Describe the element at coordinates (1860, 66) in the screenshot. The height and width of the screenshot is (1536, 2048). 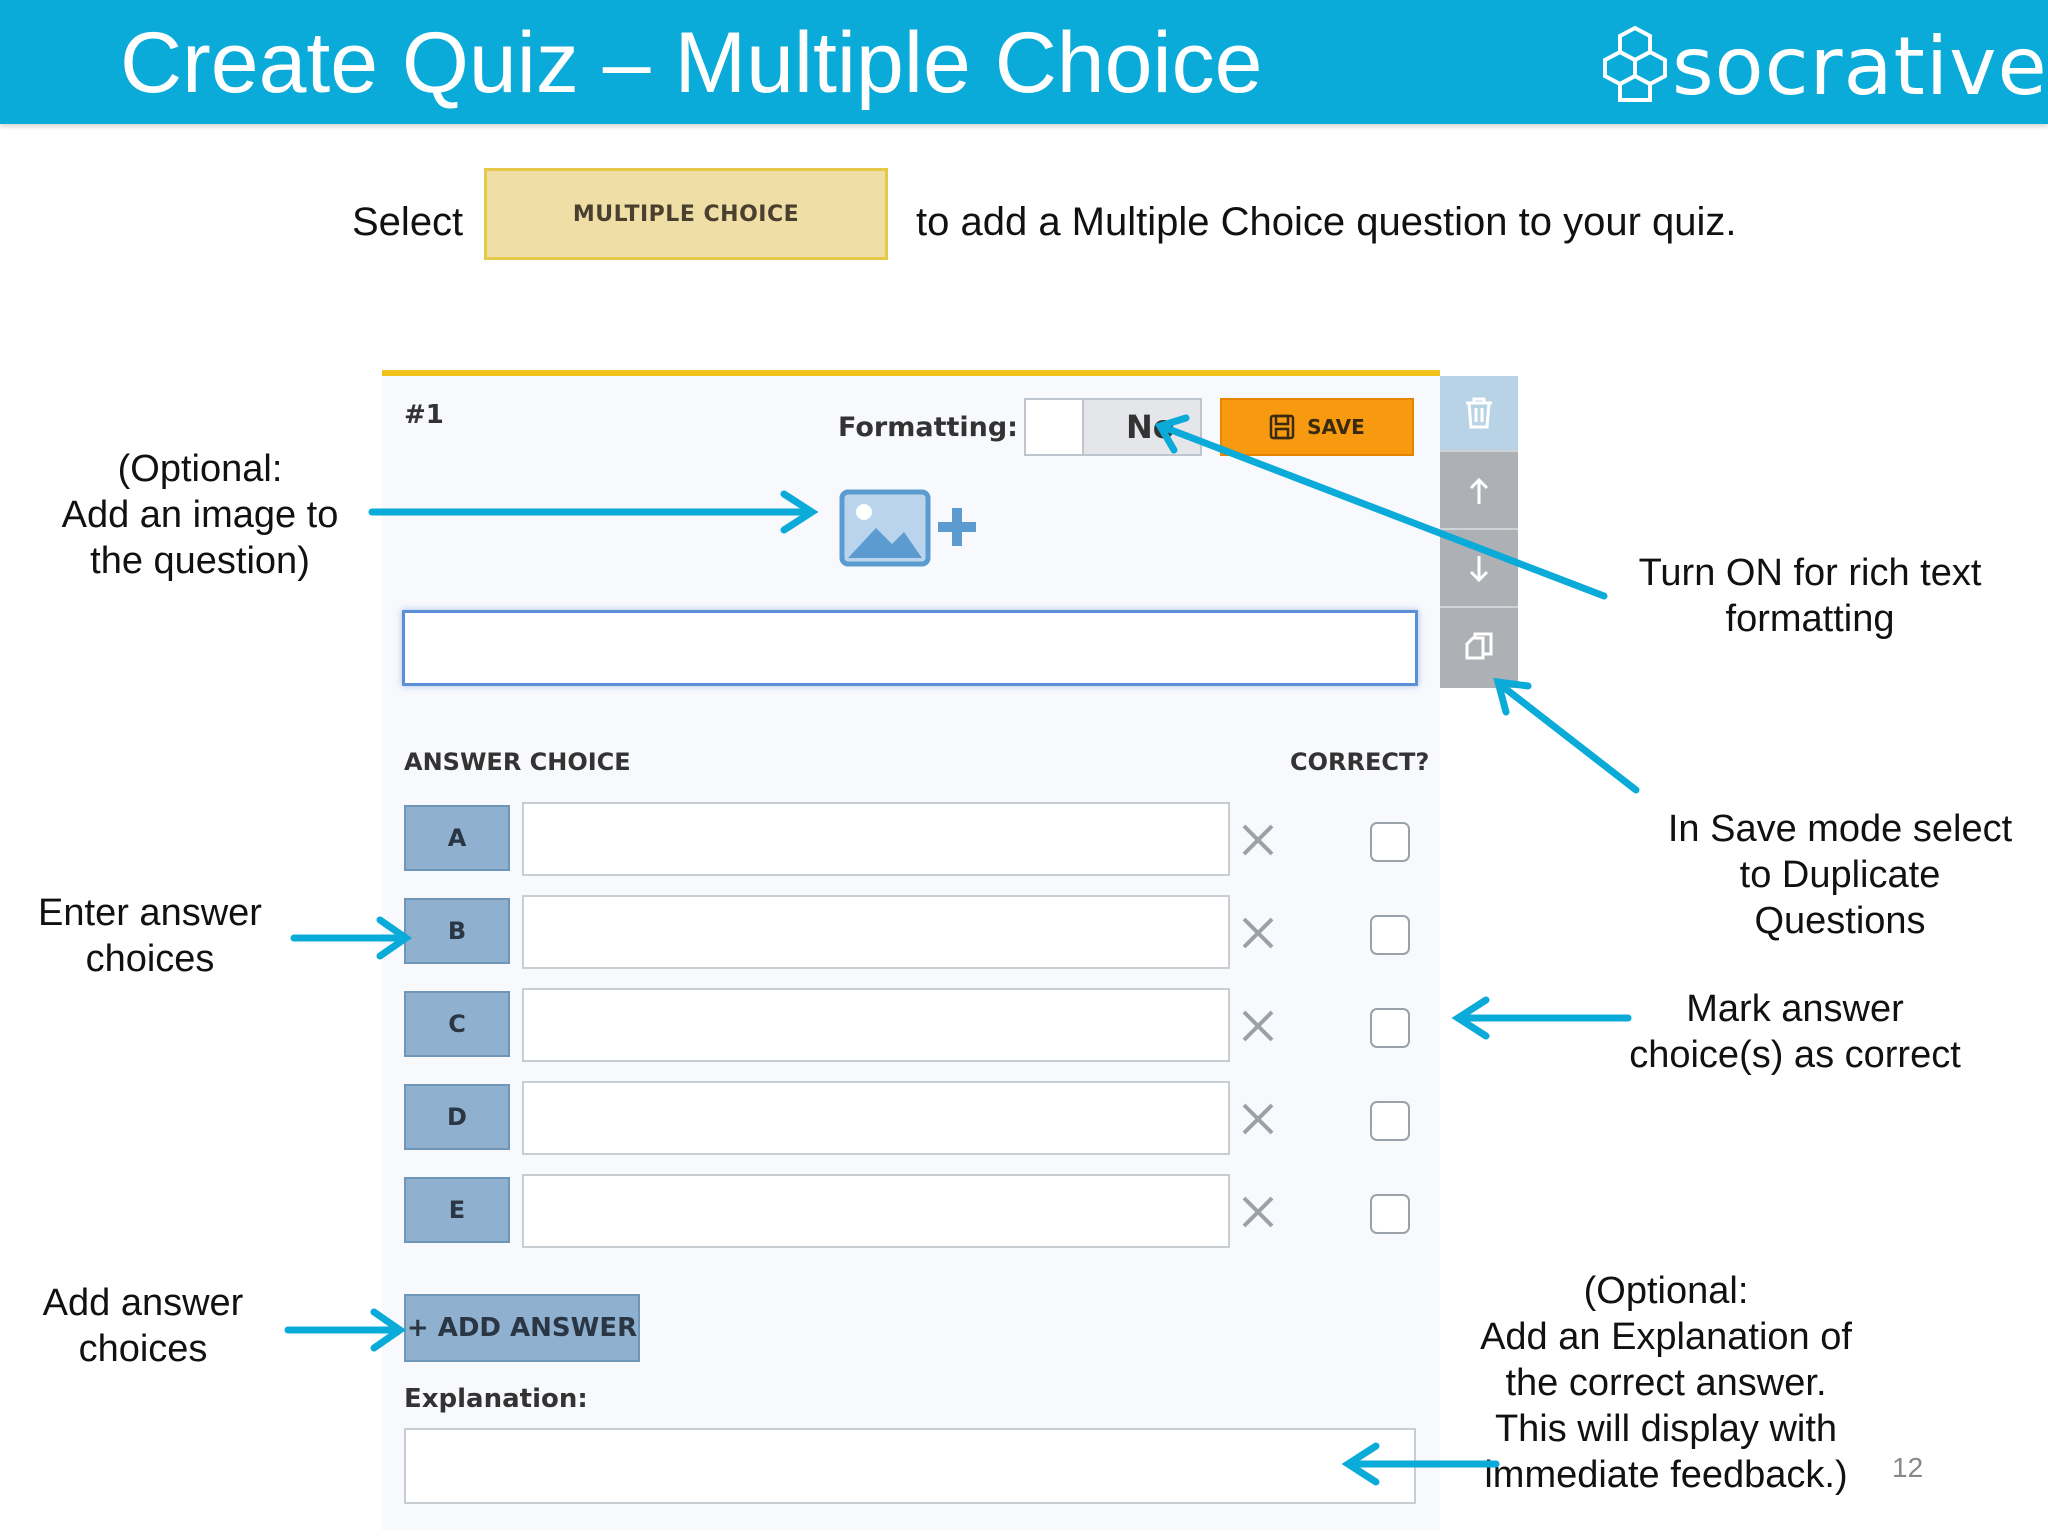
I see `logo-wordmark: socrative` at that location.